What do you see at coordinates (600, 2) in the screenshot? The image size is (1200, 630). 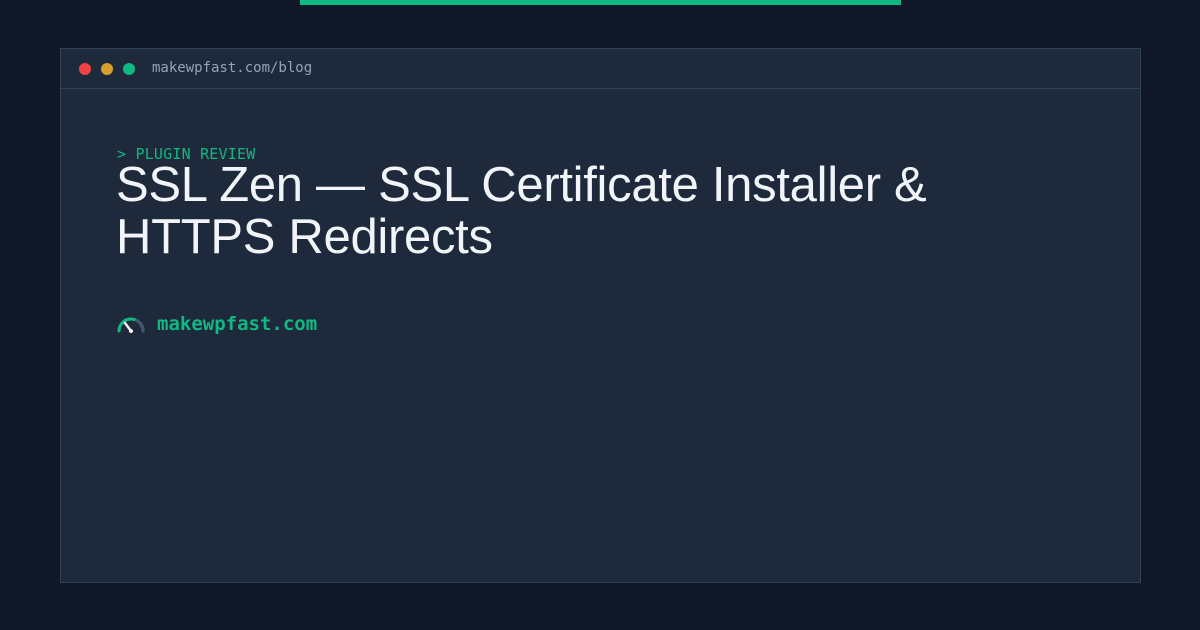 I see `top-accent-bar` at bounding box center [600, 2].